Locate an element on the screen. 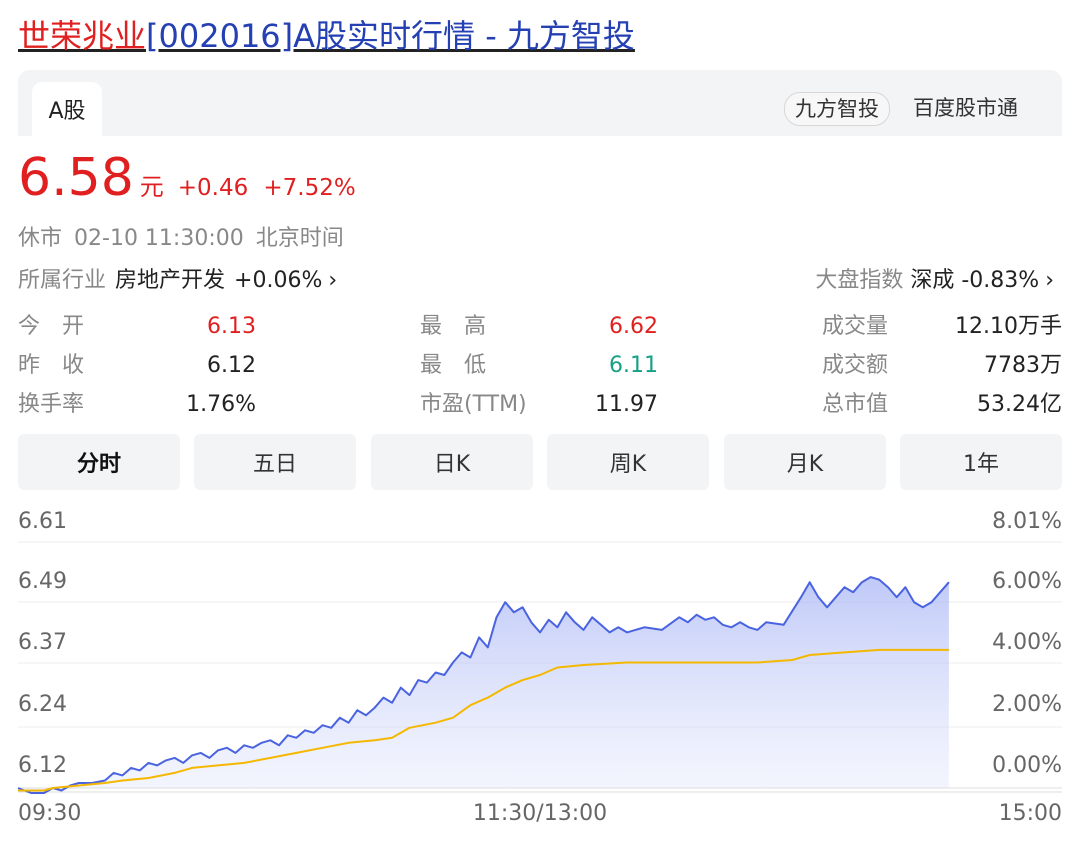 This screenshot has height=841, width=1080. y-right-tick-label: 2.00% is located at coordinates (1027, 704).